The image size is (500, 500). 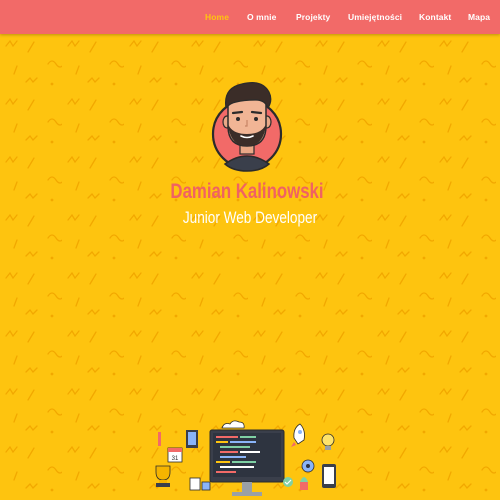 I want to click on developer-avatar-icon, so click(x=247, y=127).